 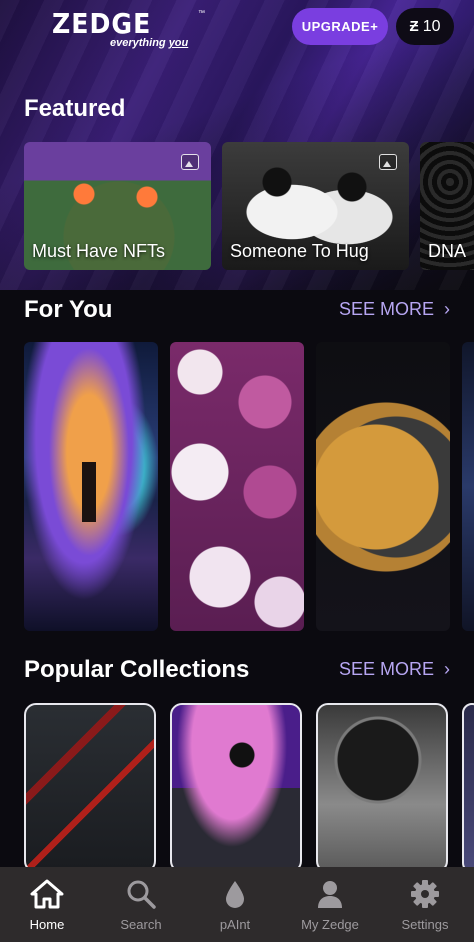 I want to click on tab-label: My Zedge, so click(x=330, y=924).